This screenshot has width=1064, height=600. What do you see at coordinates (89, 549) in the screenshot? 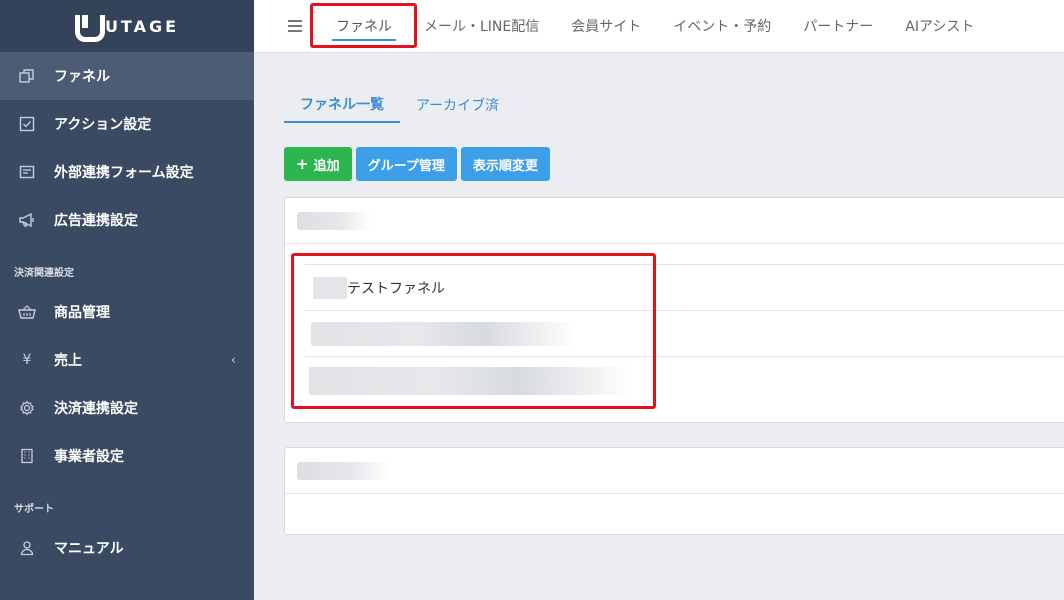
I see `sidebar-item-label: マニュアル` at bounding box center [89, 549].